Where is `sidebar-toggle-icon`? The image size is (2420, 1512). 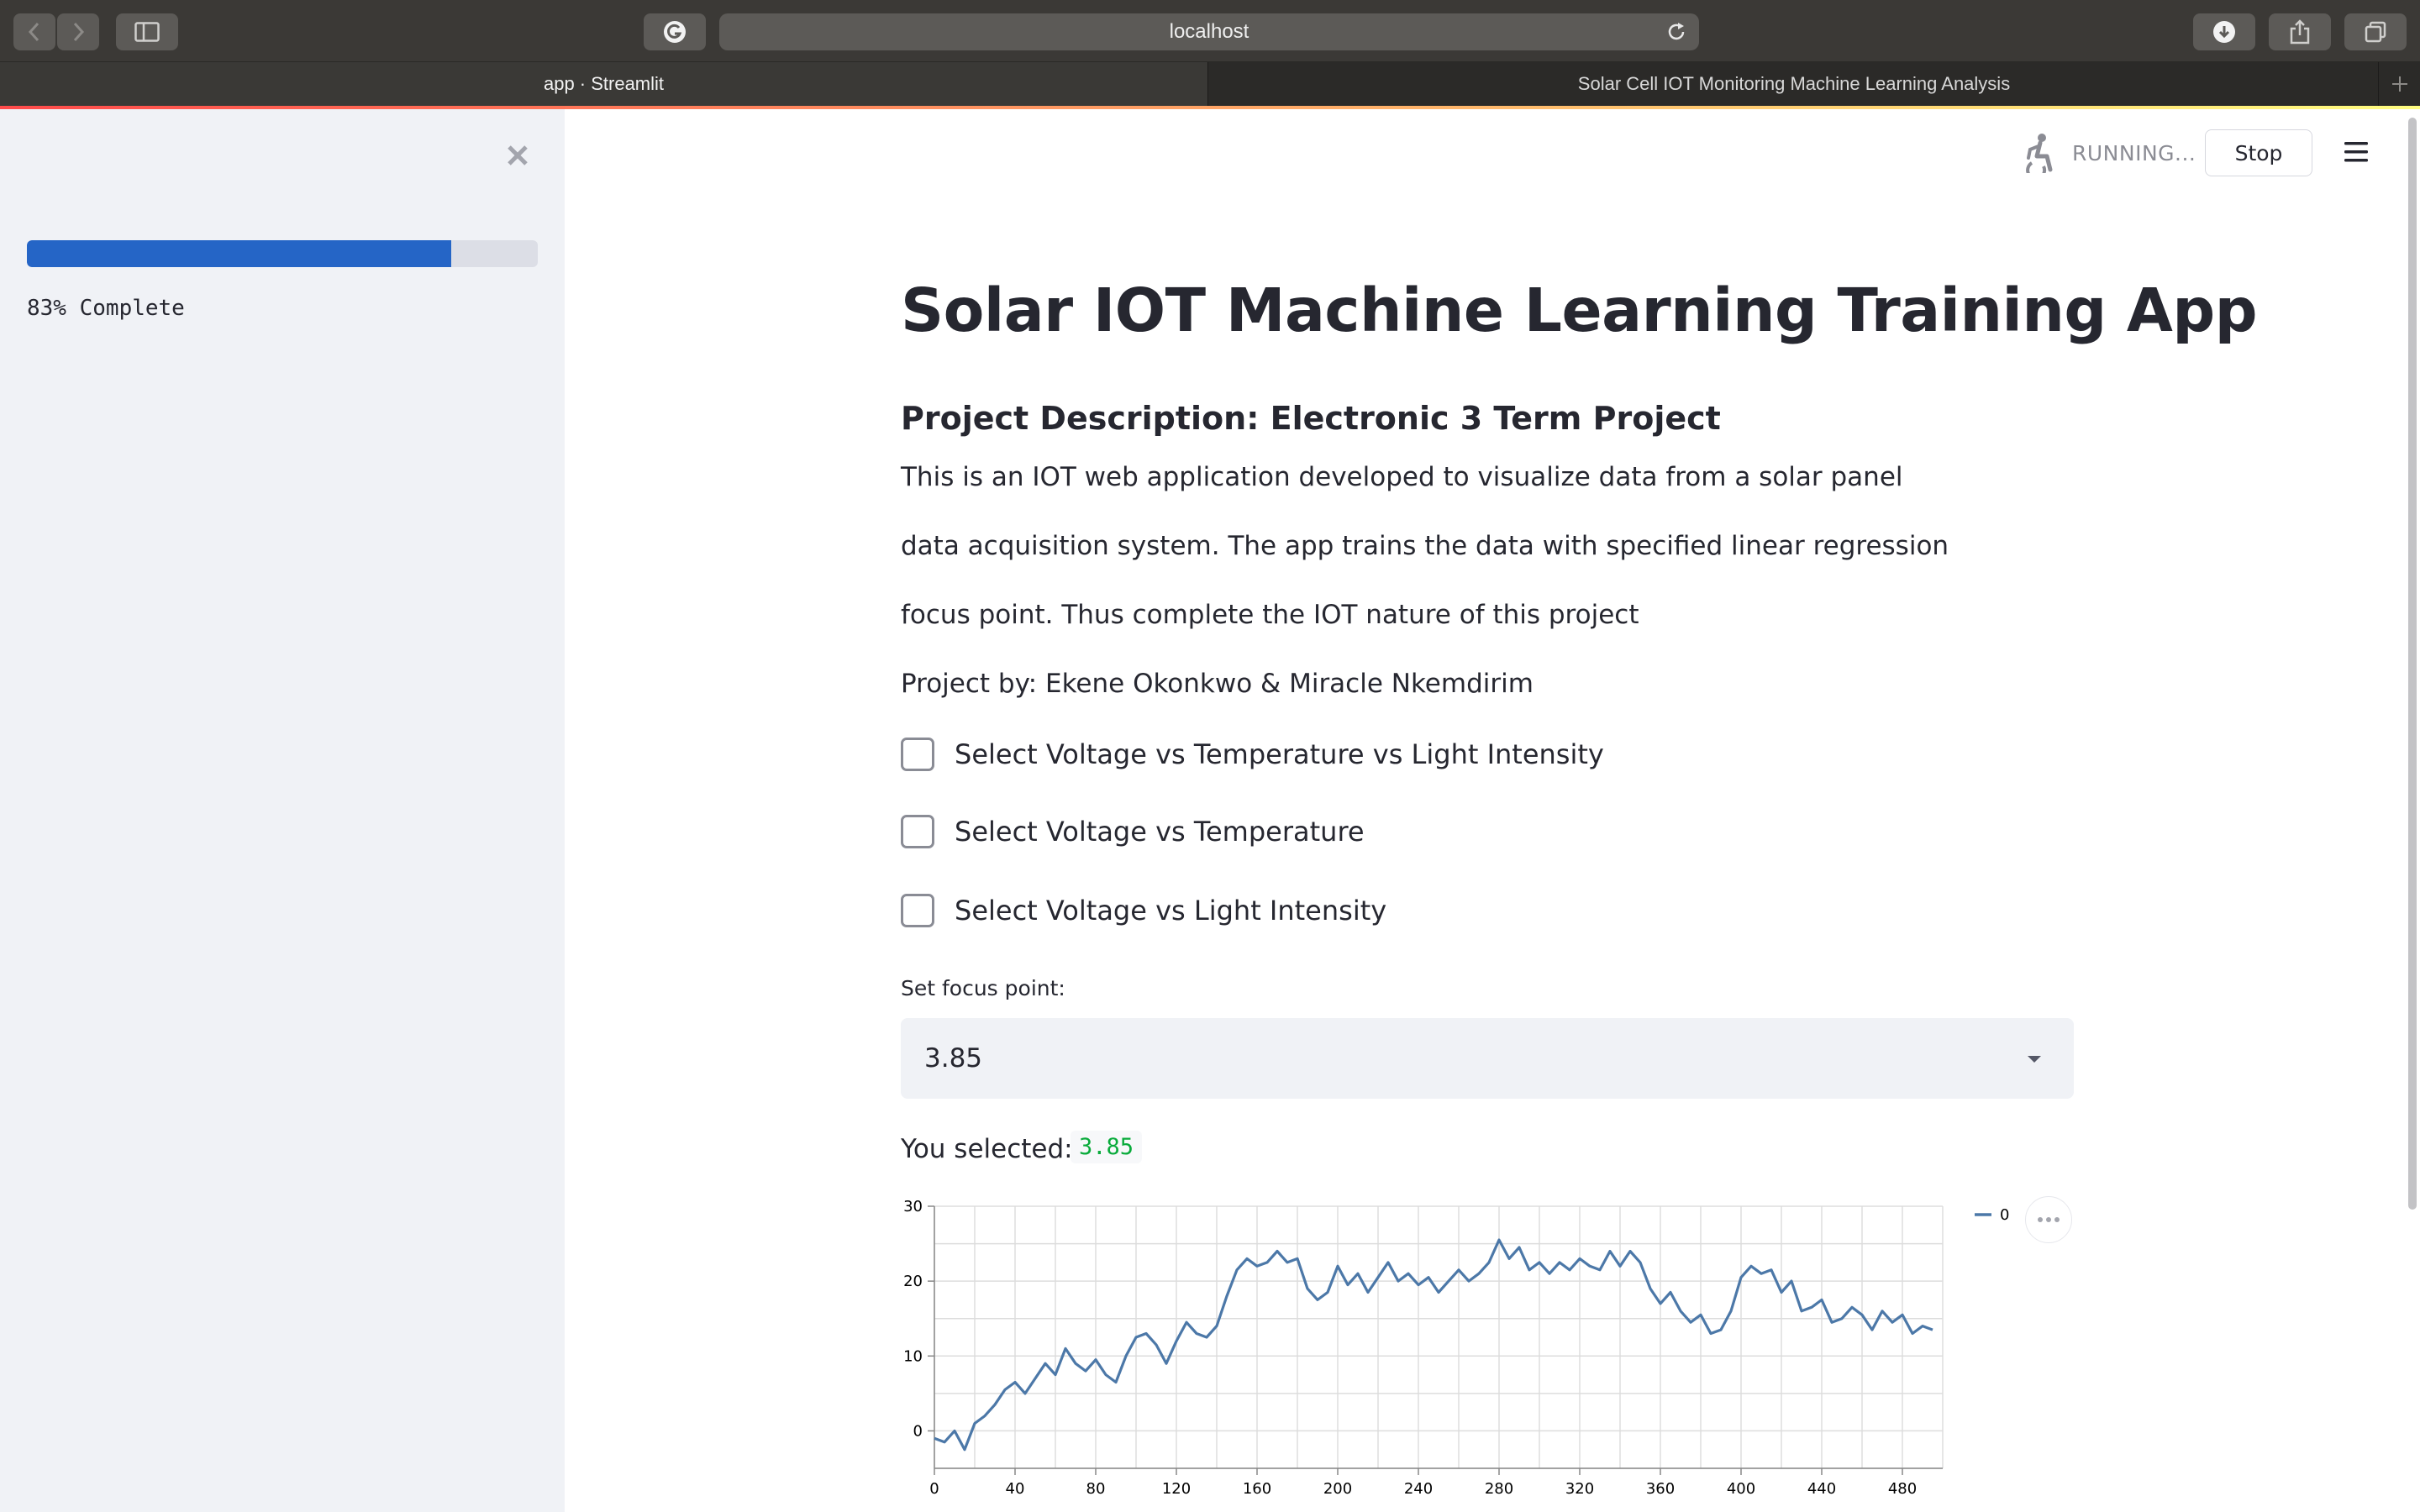 sidebar-toggle-icon is located at coordinates (147, 32).